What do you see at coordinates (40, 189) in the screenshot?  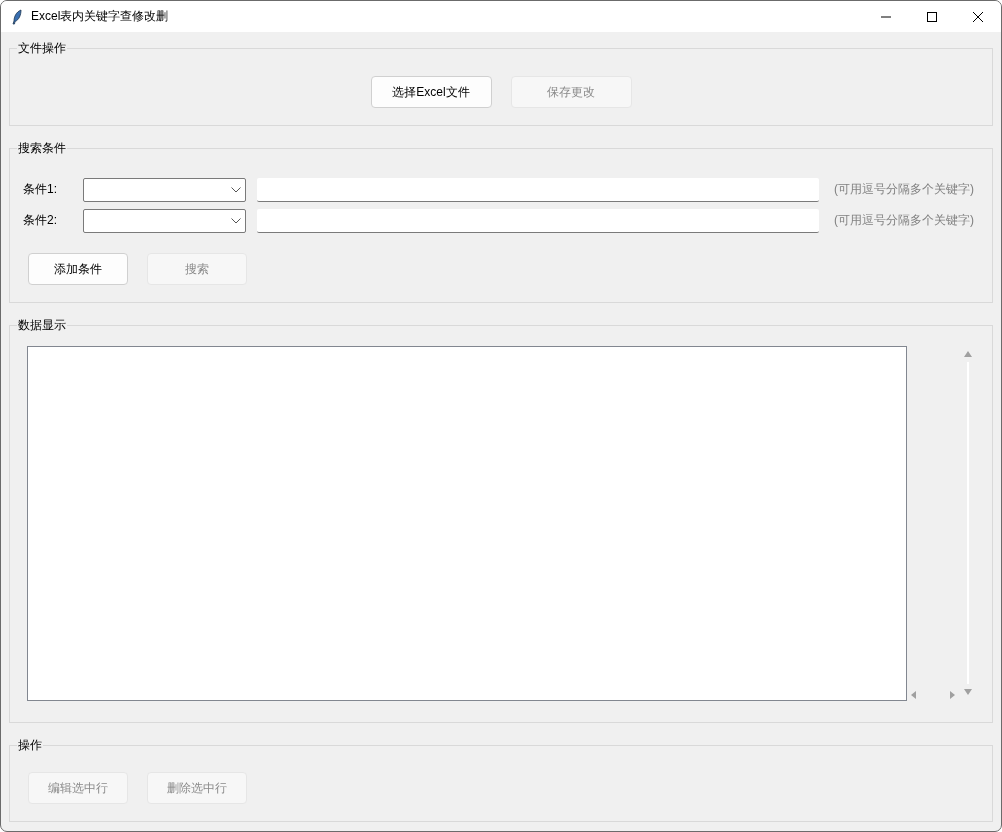 I see `condition-label: 条件1:` at bounding box center [40, 189].